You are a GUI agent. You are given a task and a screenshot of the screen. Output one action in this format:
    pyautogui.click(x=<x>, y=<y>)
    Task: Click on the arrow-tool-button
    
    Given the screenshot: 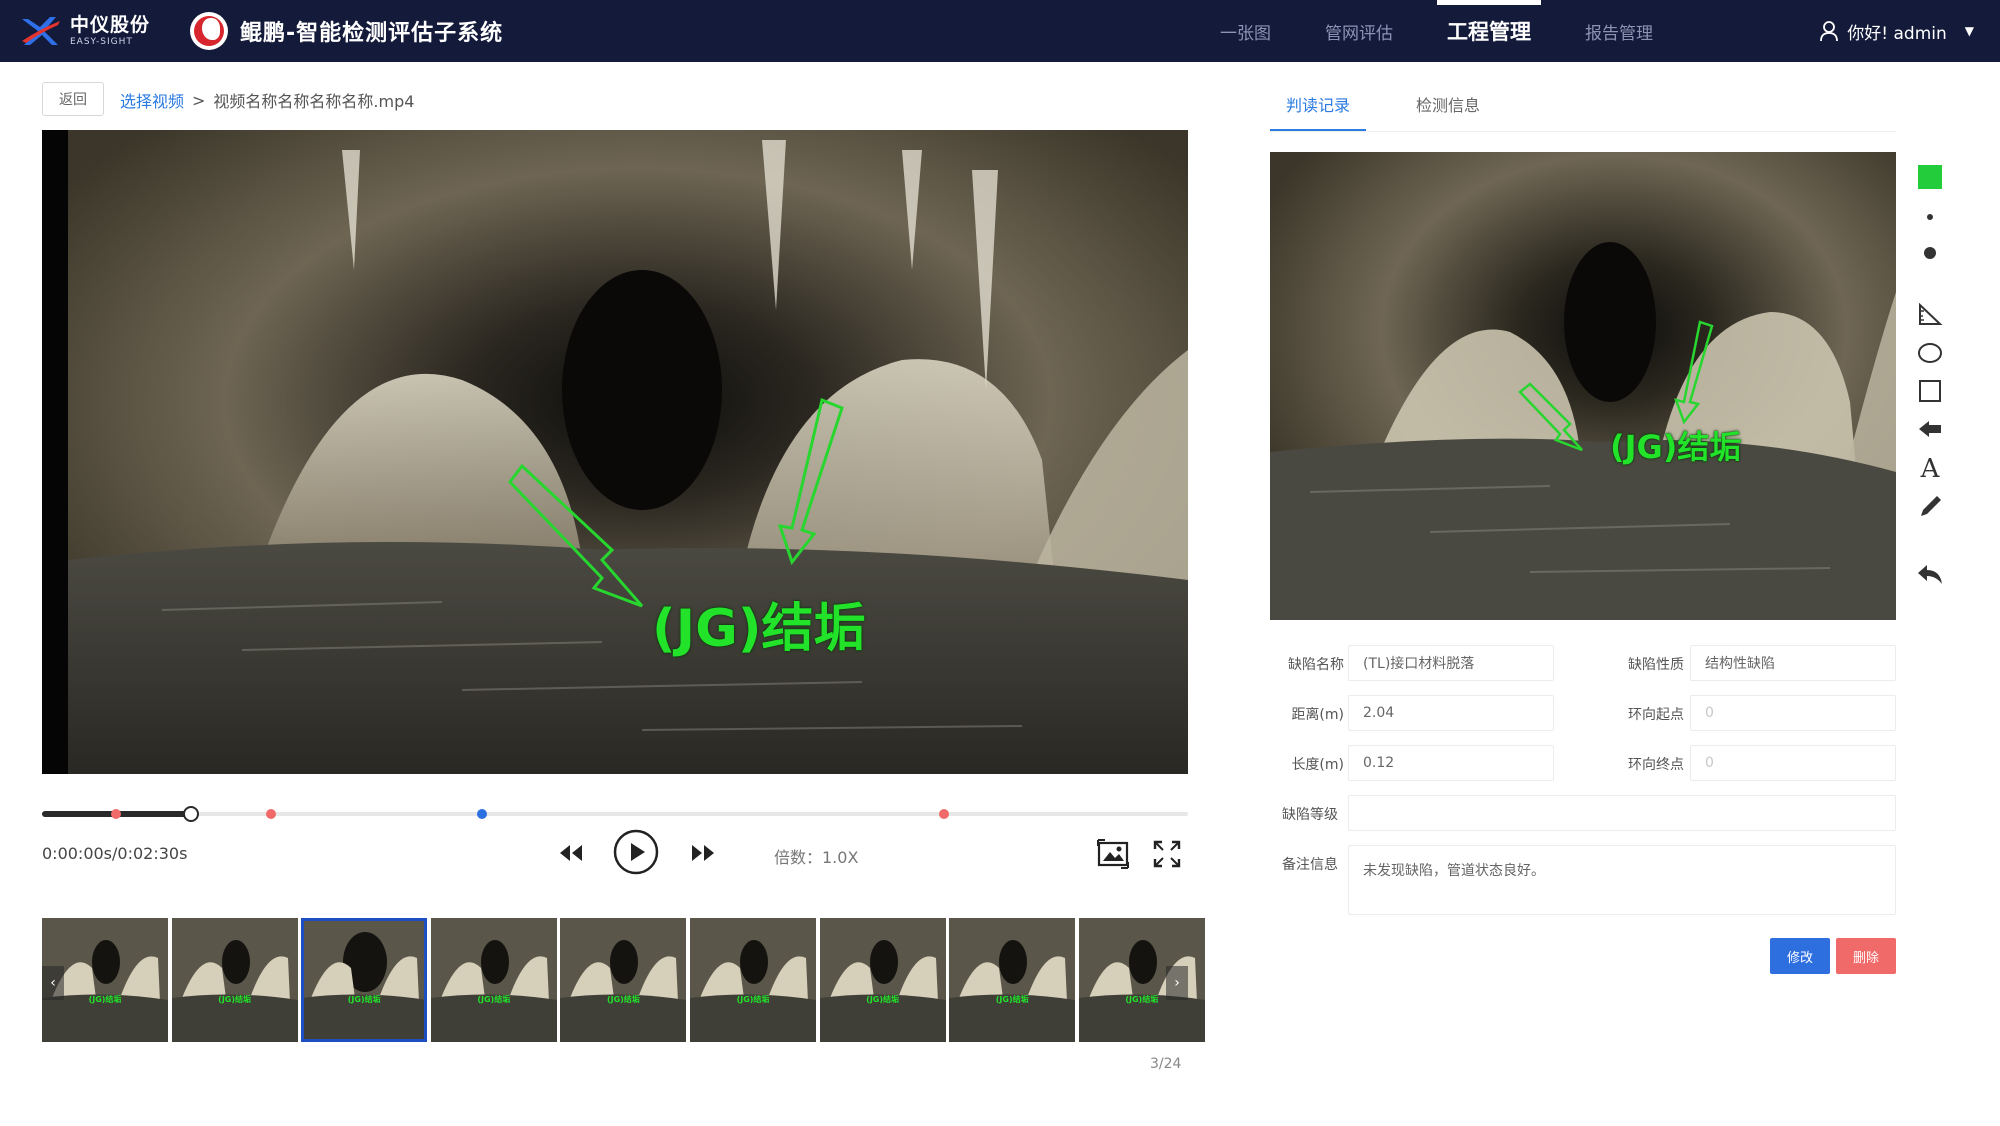 What is the action you would take?
    pyautogui.click(x=1930, y=429)
    